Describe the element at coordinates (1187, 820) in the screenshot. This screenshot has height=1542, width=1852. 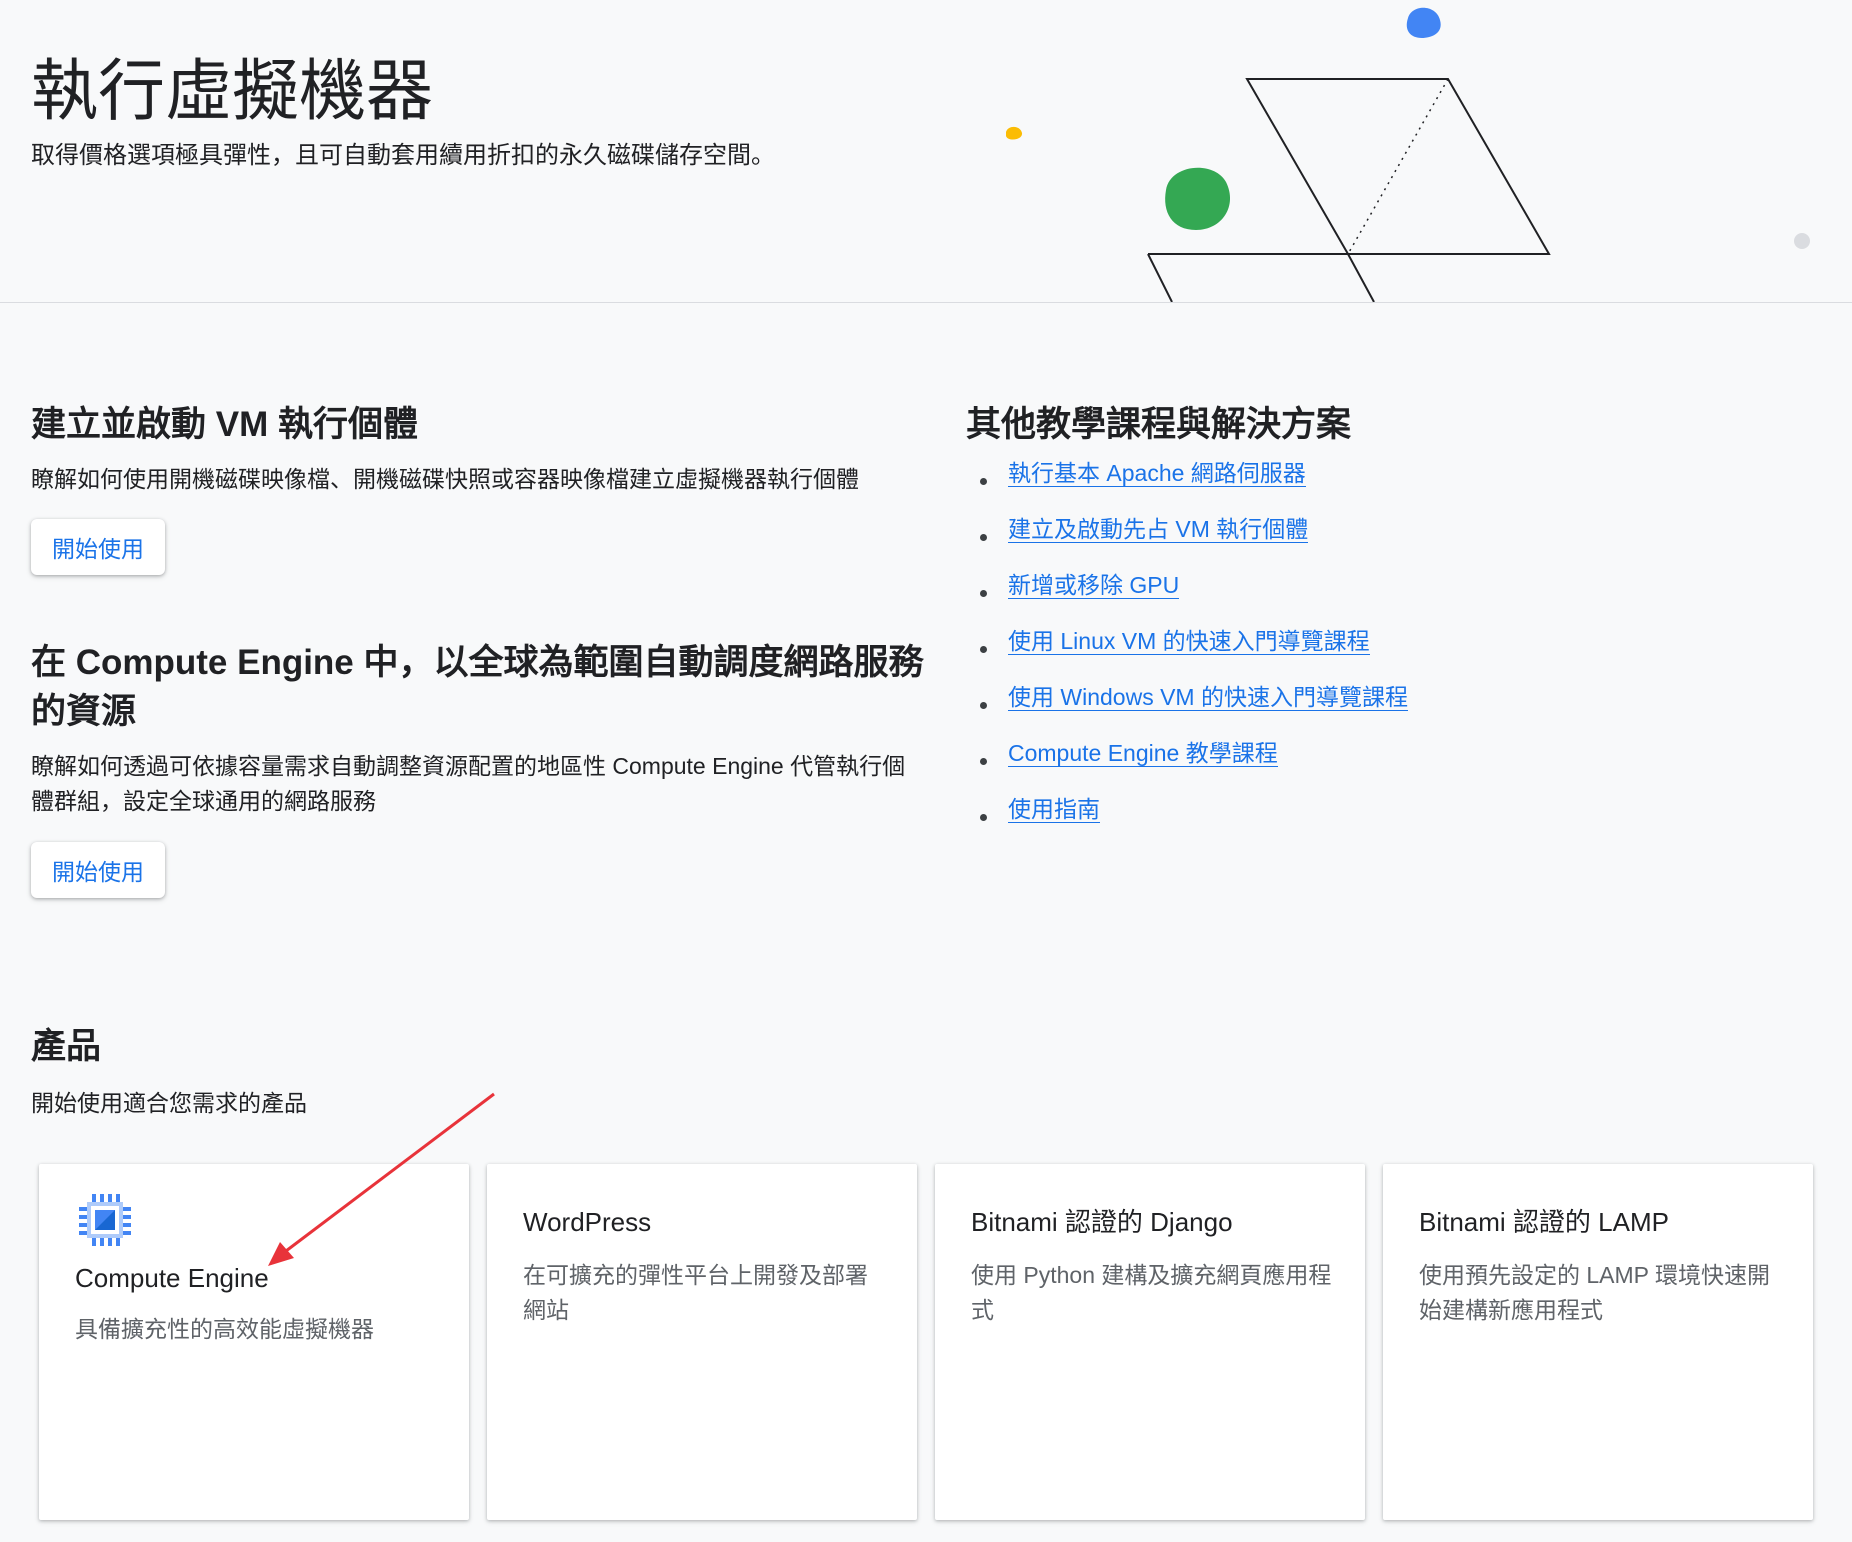
I see `list-item: 使用指南` at that location.